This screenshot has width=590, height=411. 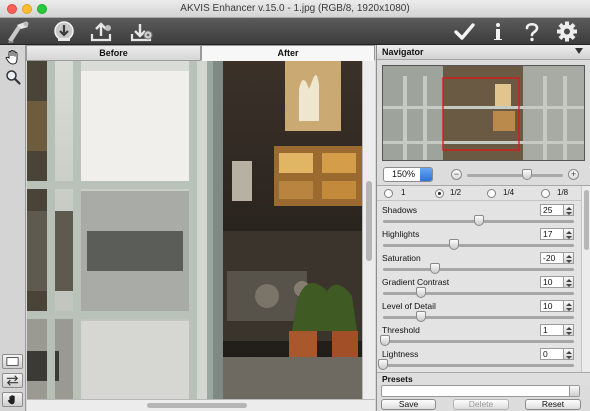 I want to click on save-preset-button: Save, so click(x=408, y=404).